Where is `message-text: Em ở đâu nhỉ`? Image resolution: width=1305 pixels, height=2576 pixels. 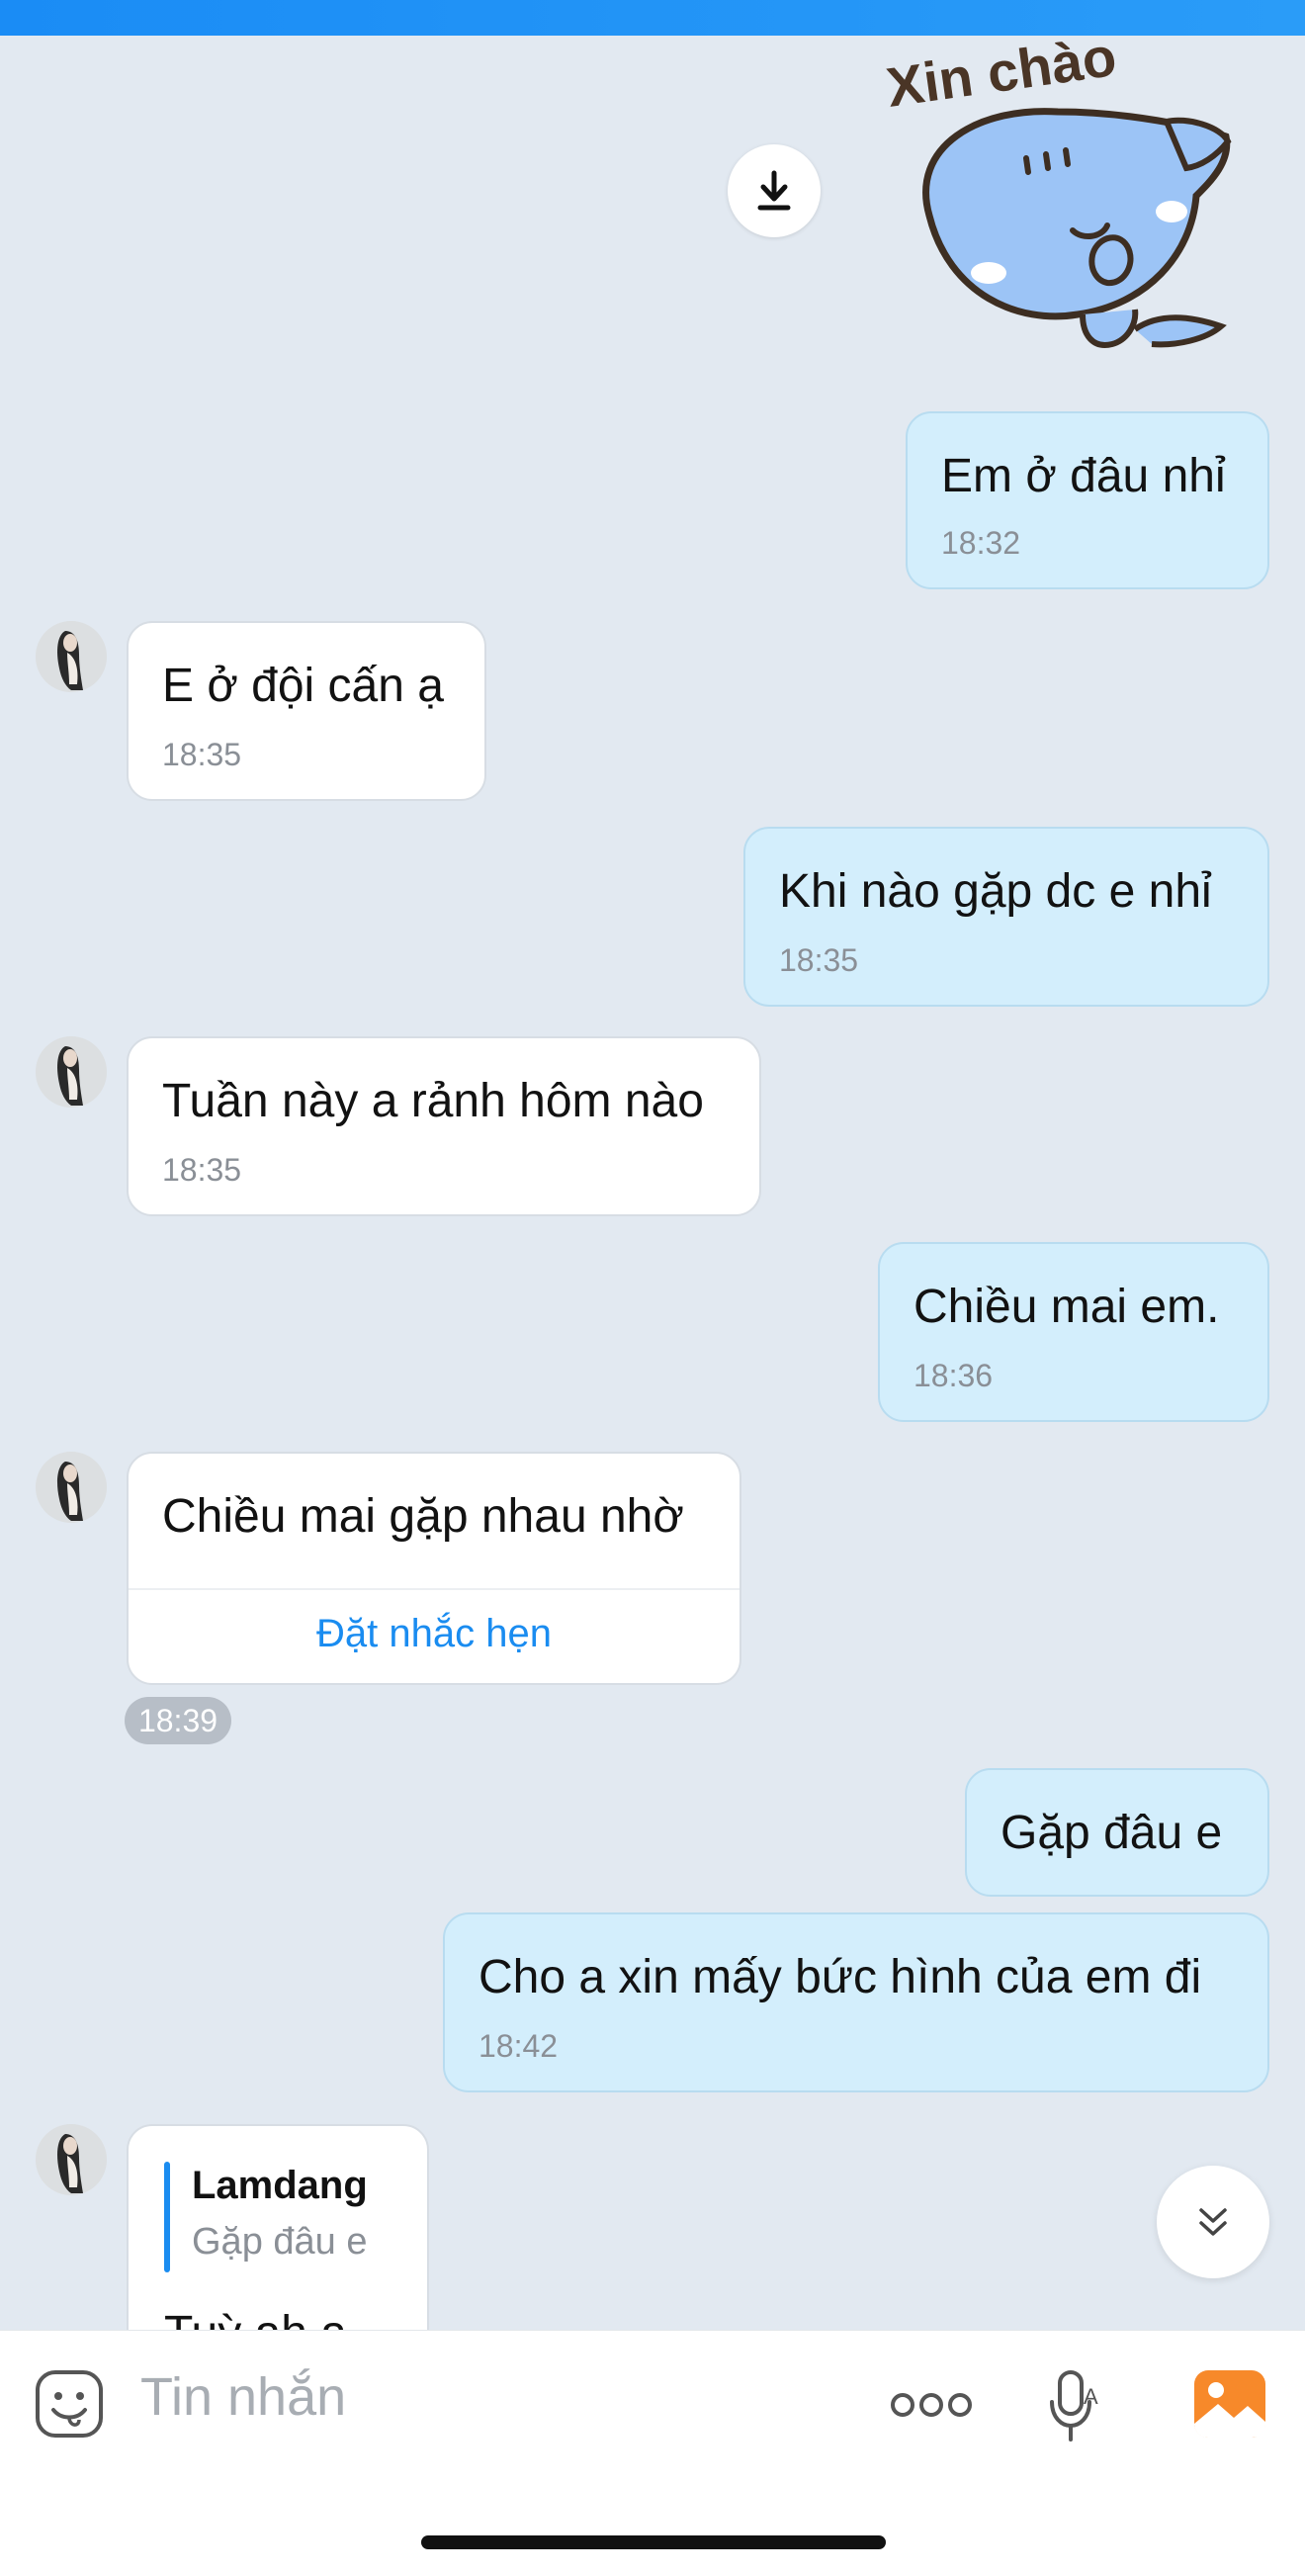 message-text: Em ở đâu nhỉ is located at coordinates (1083, 476).